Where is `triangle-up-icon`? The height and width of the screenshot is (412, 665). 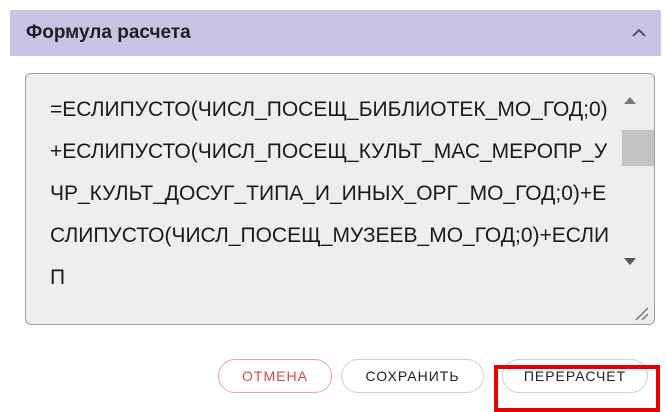
triangle-up-icon is located at coordinates (630, 100).